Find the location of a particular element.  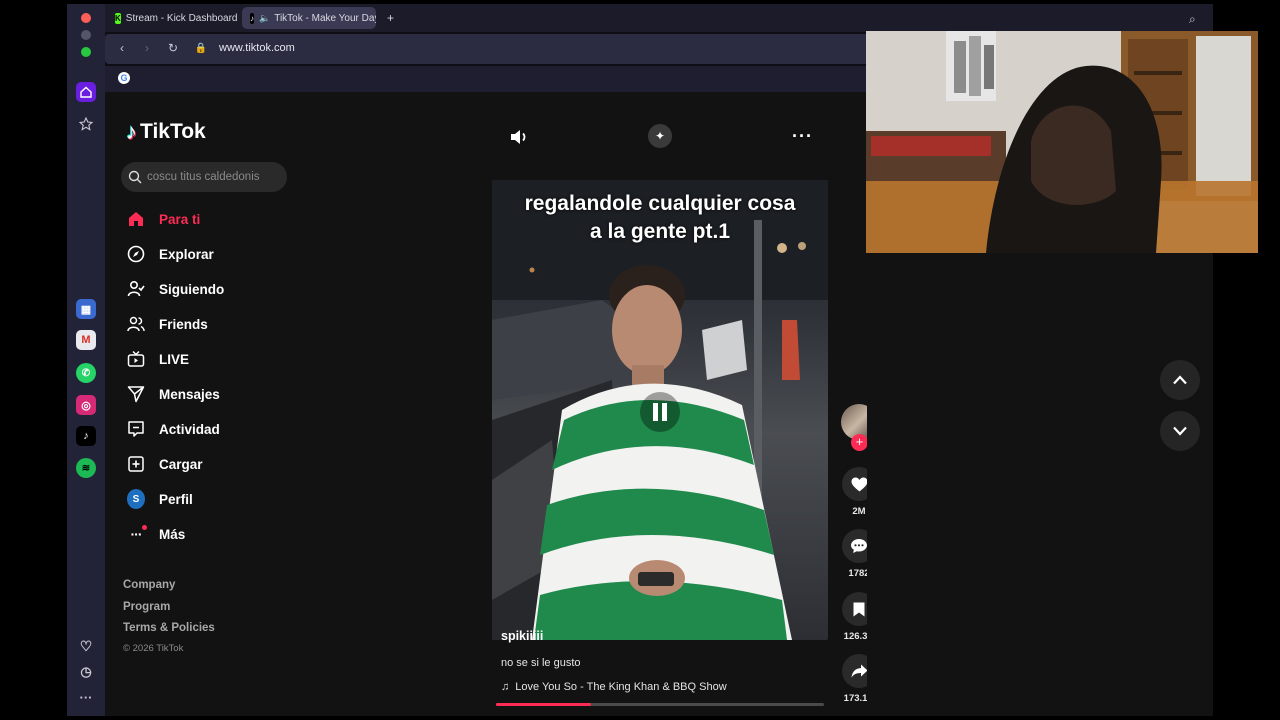

copyright: © 2026 TikTok is located at coordinates (153, 648).